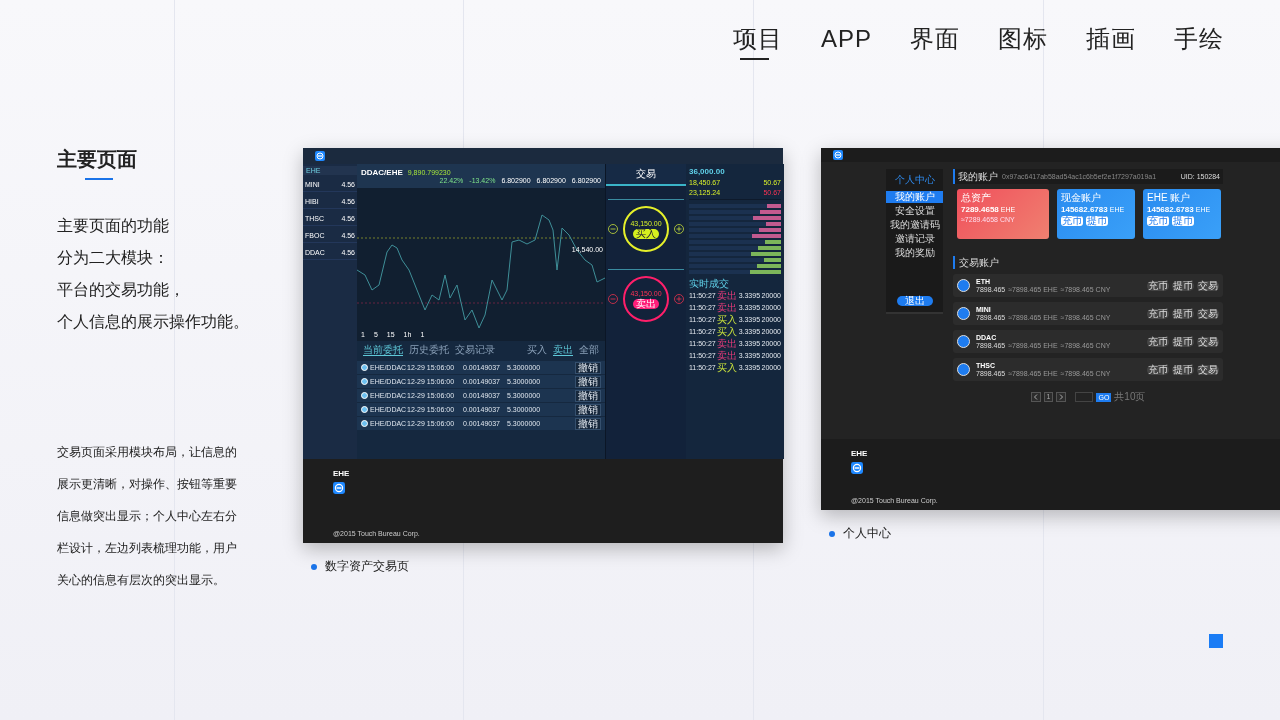  What do you see at coordinates (382, 172) in the screenshot?
I see `pair-name: DDAC/EHE` at bounding box center [382, 172].